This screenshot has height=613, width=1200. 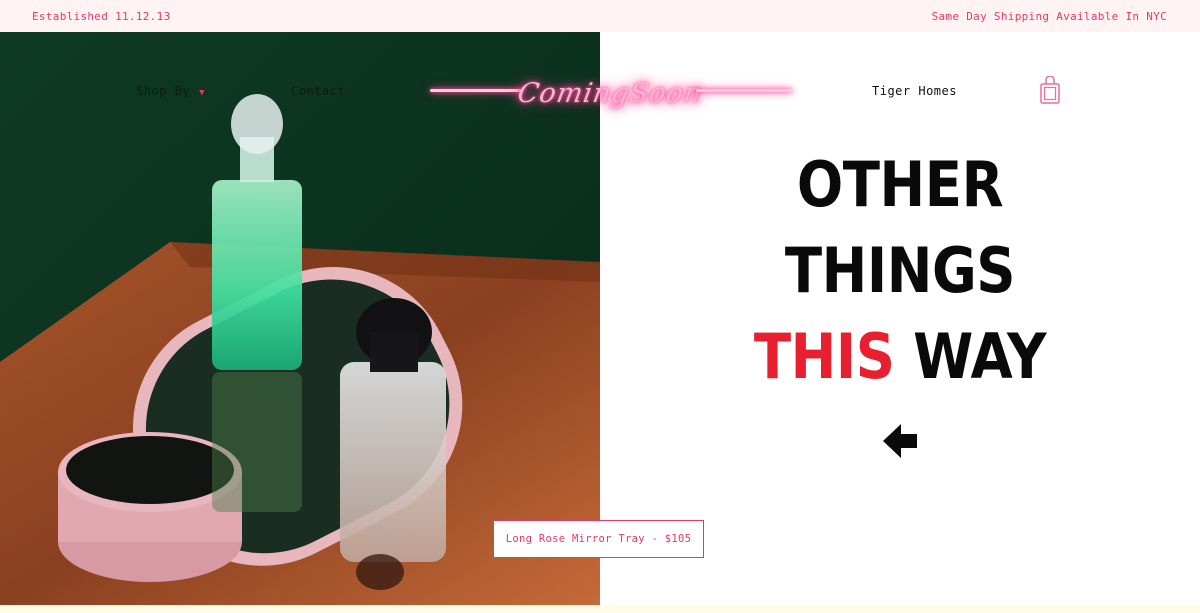 I want to click on headline-line-3: THIS WAY, so click(x=900, y=357).